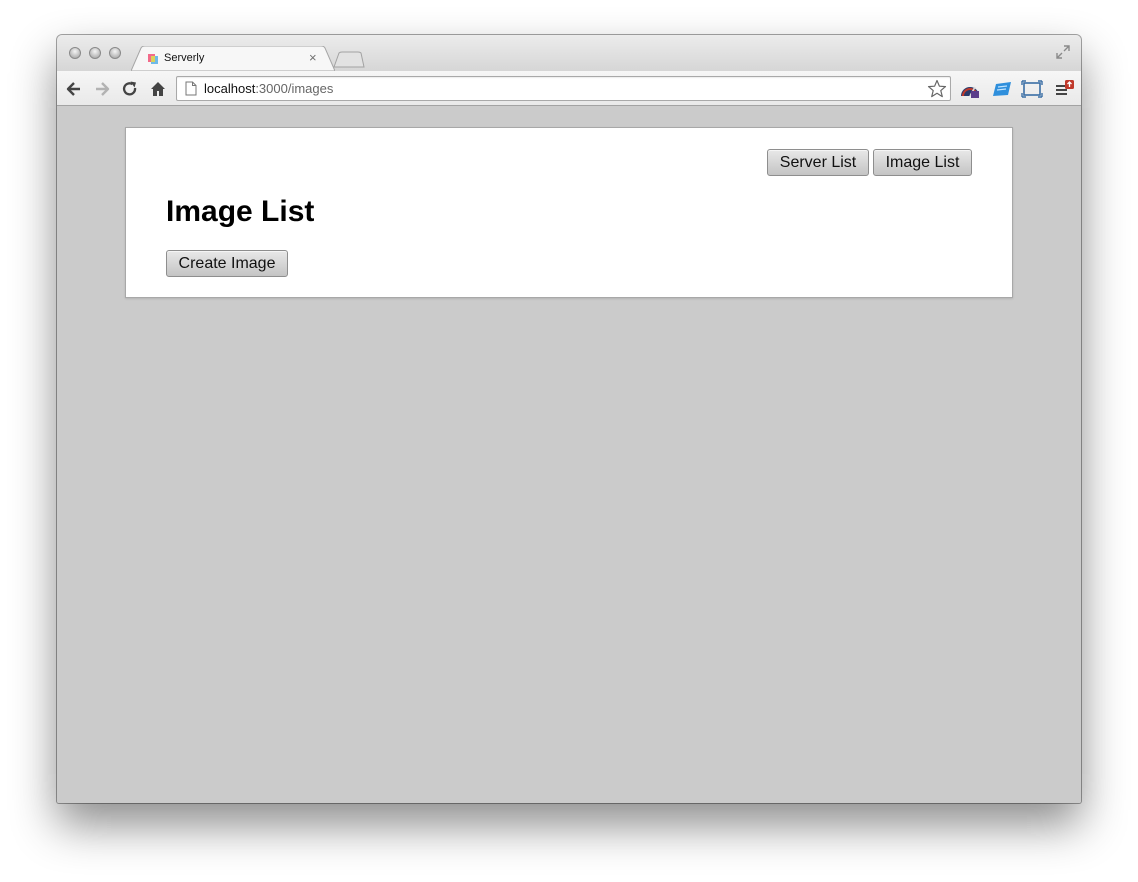  What do you see at coordinates (158, 89) in the screenshot?
I see `home-icon` at bounding box center [158, 89].